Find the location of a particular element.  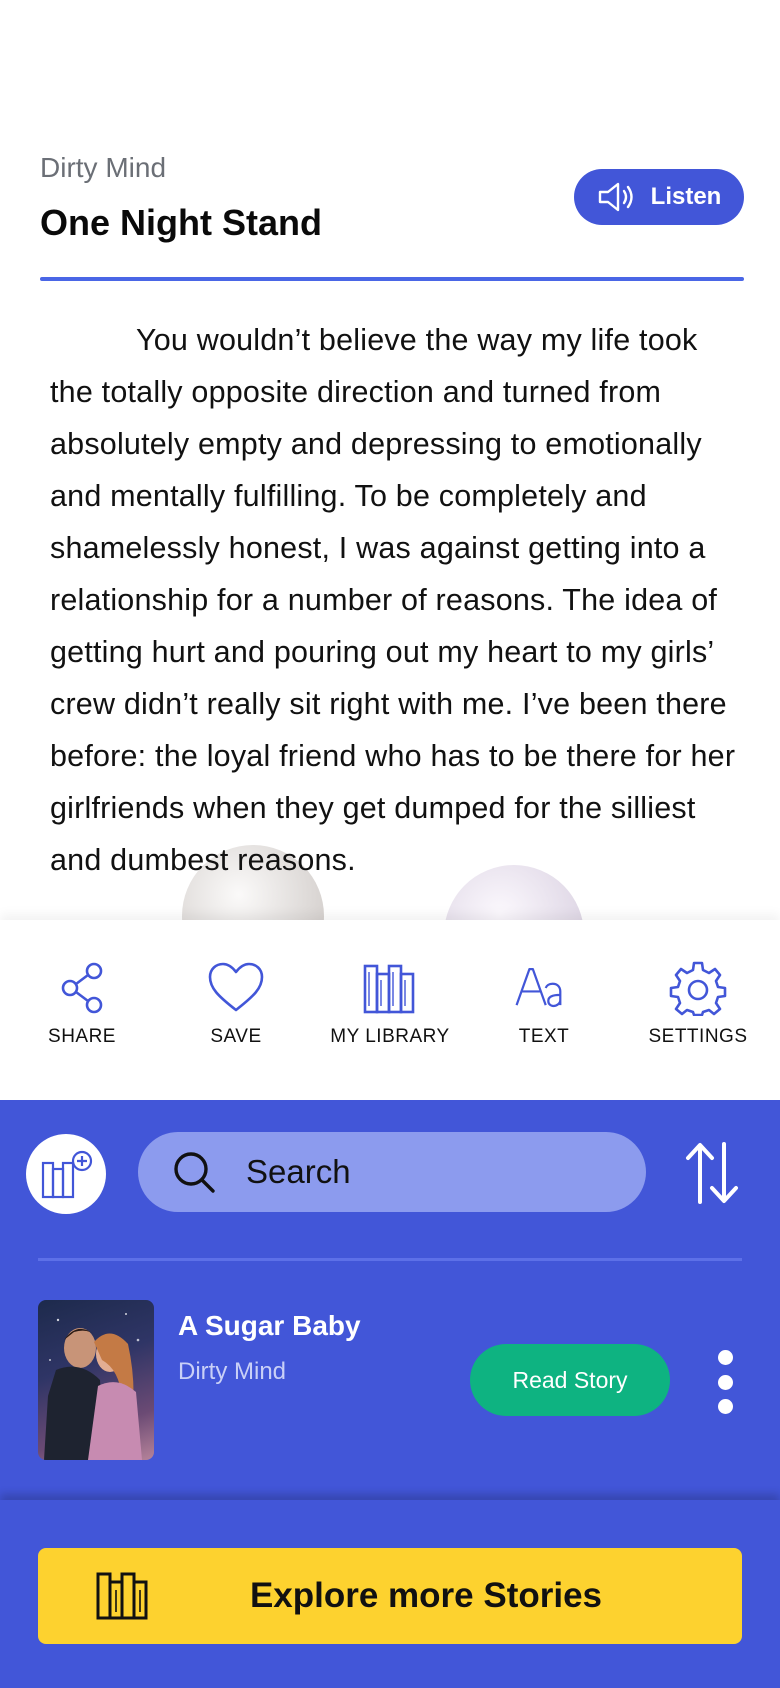

library-icon is located at coordinates (389, 989).